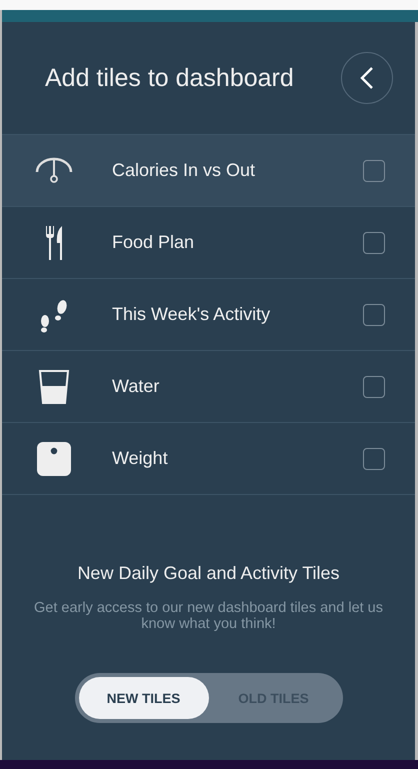 The image size is (418, 769). I want to click on toggle-option: NEW TILES, so click(143, 698).